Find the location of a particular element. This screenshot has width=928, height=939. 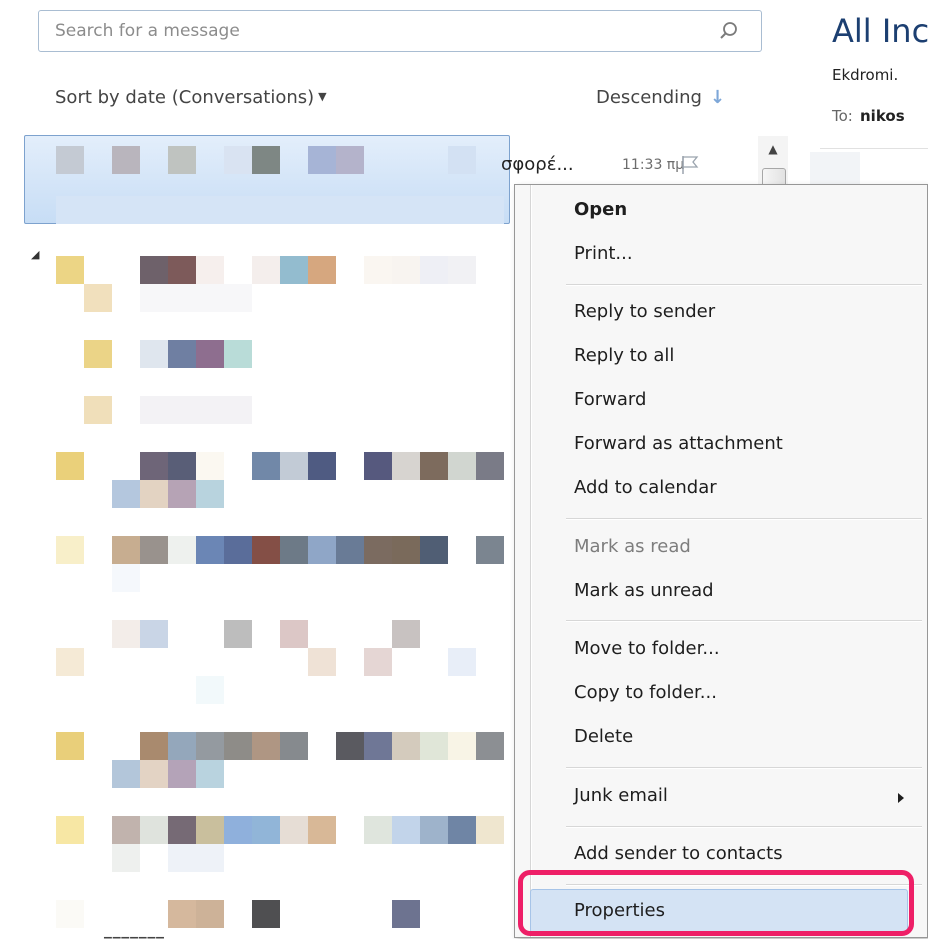

menu-item-reply-to-all: Reply to all is located at coordinates (624, 355).